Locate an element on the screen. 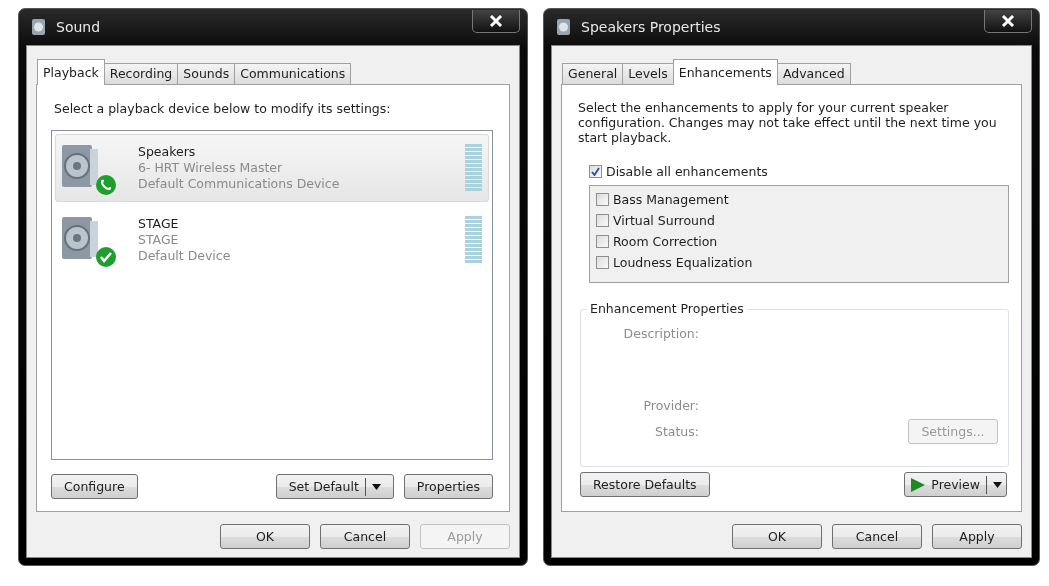 This screenshot has height=586, width=1049. restore-defaults-button: Restore Defaults is located at coordinates (645, 484).